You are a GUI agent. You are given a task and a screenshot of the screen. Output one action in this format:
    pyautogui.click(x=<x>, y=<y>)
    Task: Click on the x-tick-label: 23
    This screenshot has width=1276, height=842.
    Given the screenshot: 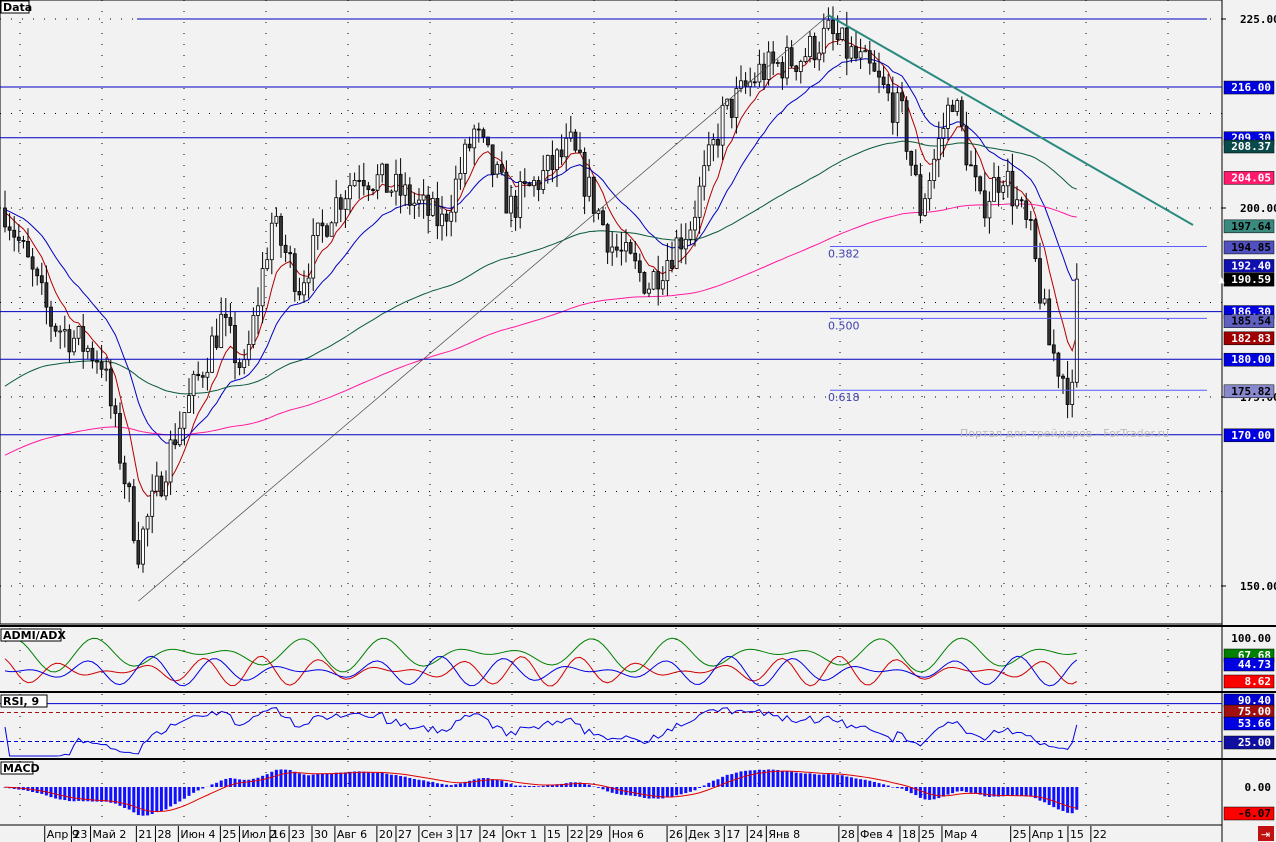 What is the action you would take?
    pyautogui.click(x=80, y=834)
    